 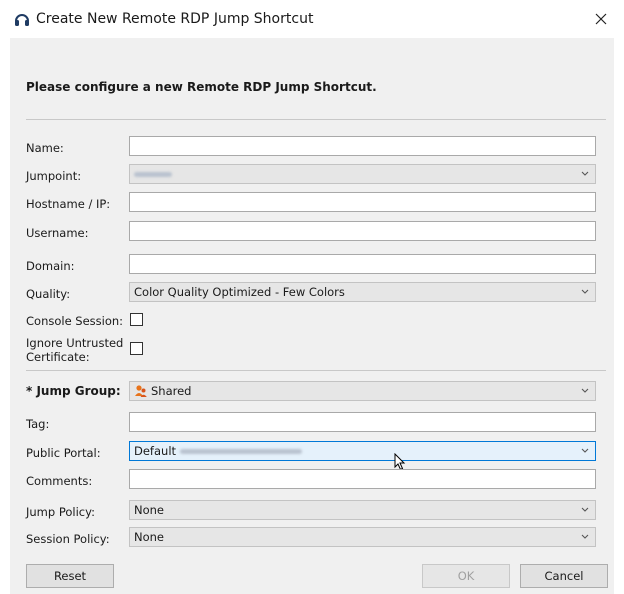 I want to click on close-icon, so click(x=601, y=19).